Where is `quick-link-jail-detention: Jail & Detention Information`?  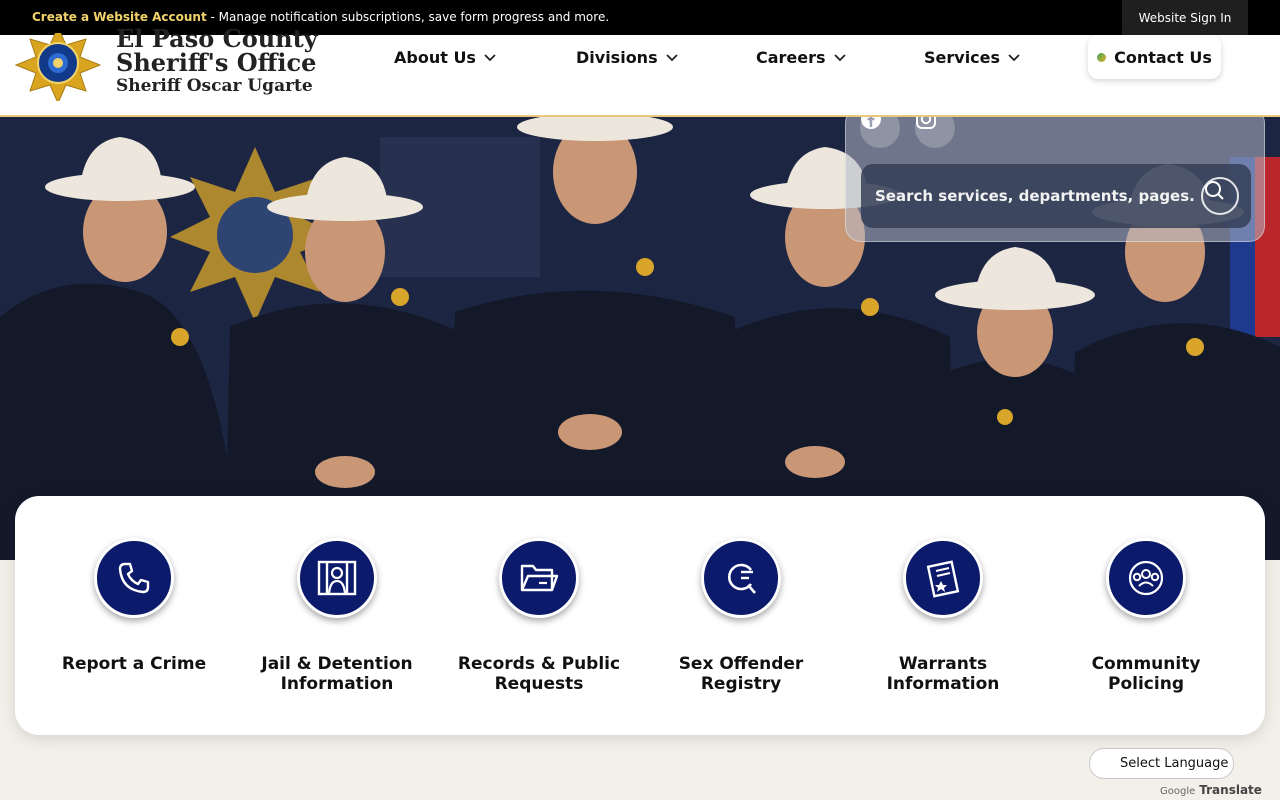 quick-link-jail-detention: Jail & Detention Information is located at coordinates (337, 616).